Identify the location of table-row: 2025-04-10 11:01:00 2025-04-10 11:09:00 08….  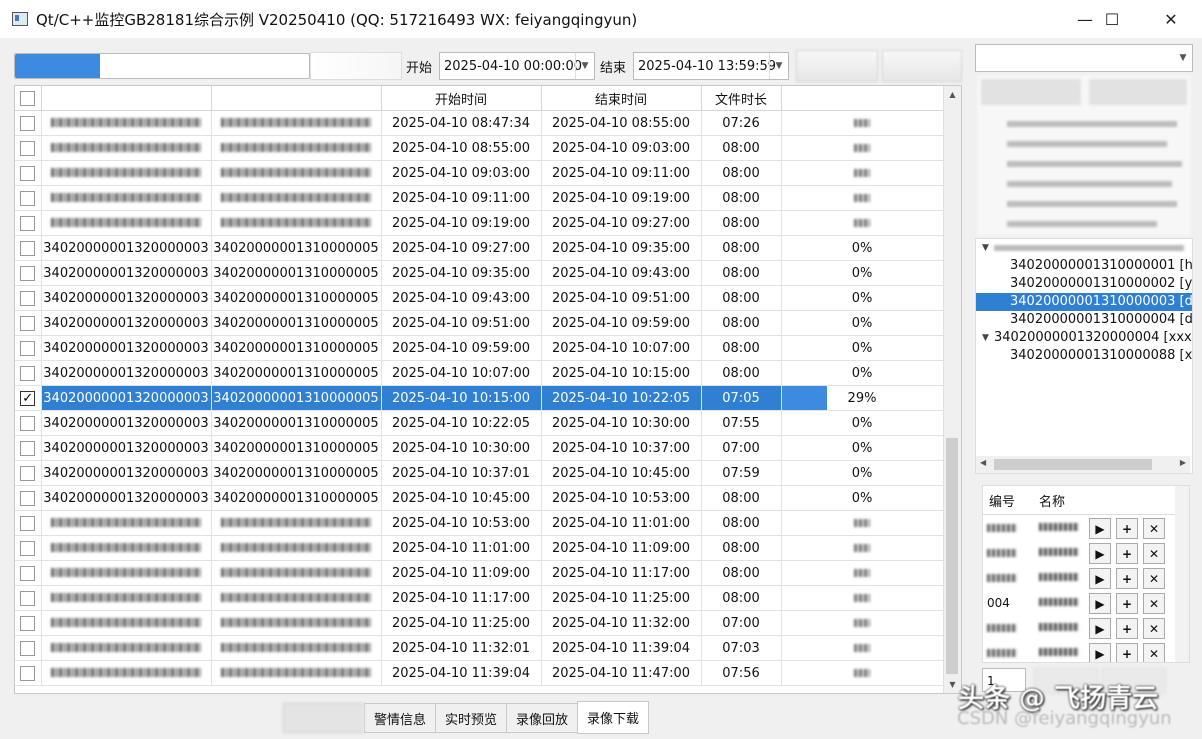
(479, 548).